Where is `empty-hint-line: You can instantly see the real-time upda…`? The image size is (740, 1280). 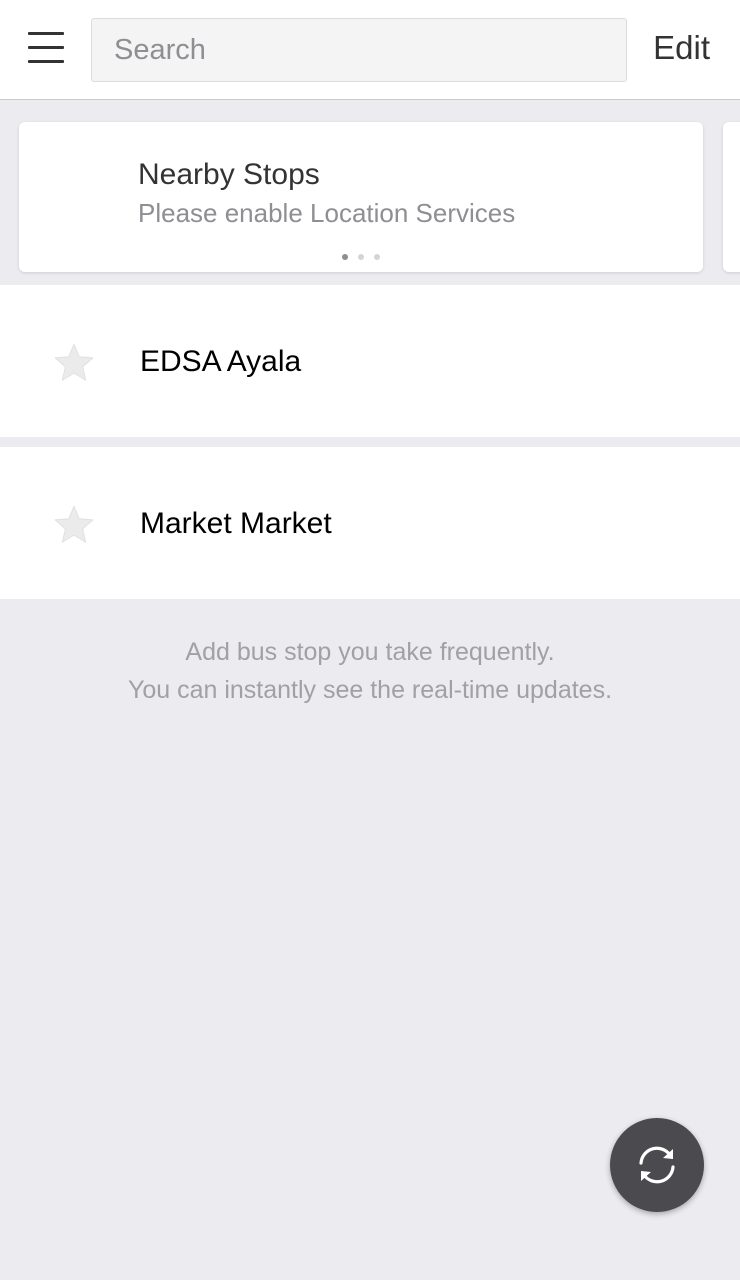 empty-hint-line: You can instantly see the real-time upda… is located at coordinates (370, 690).